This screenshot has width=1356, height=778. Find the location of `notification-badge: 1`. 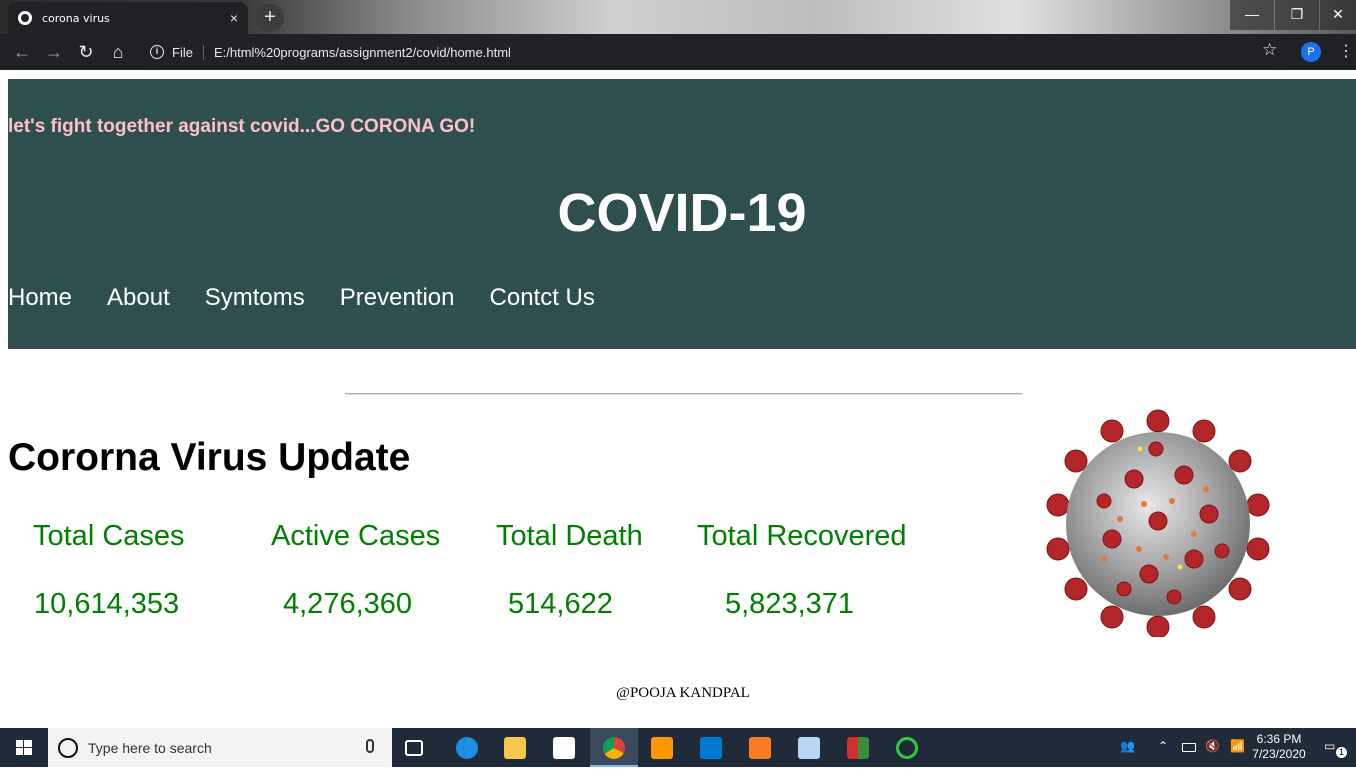

notification-badge: 1 is located at coordinates (1341, 752).